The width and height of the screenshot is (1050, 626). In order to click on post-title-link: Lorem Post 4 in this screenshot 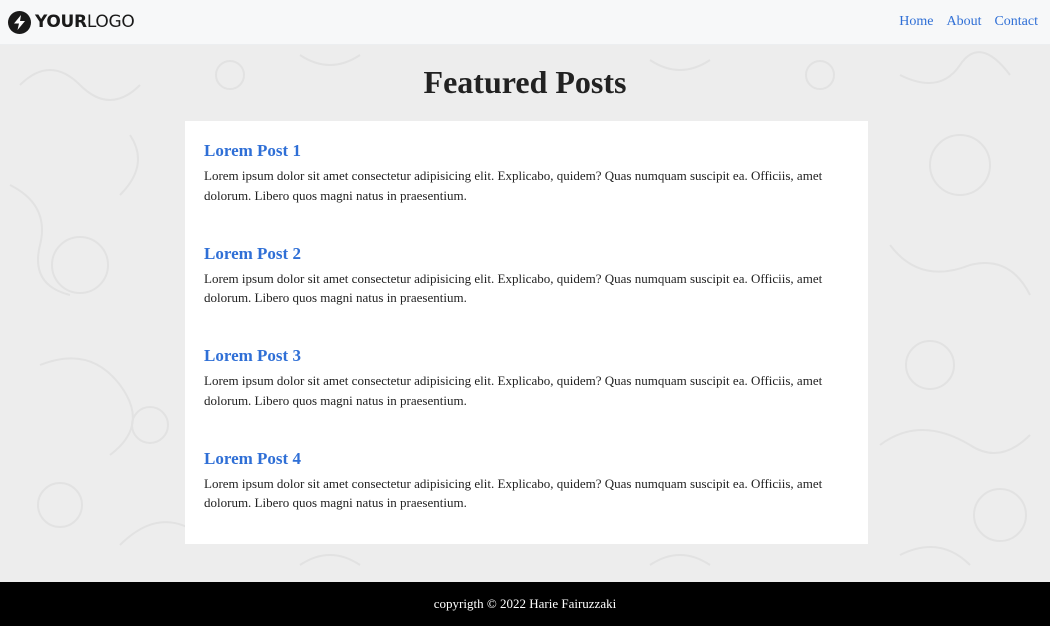, I will do `click(252, 459)`.